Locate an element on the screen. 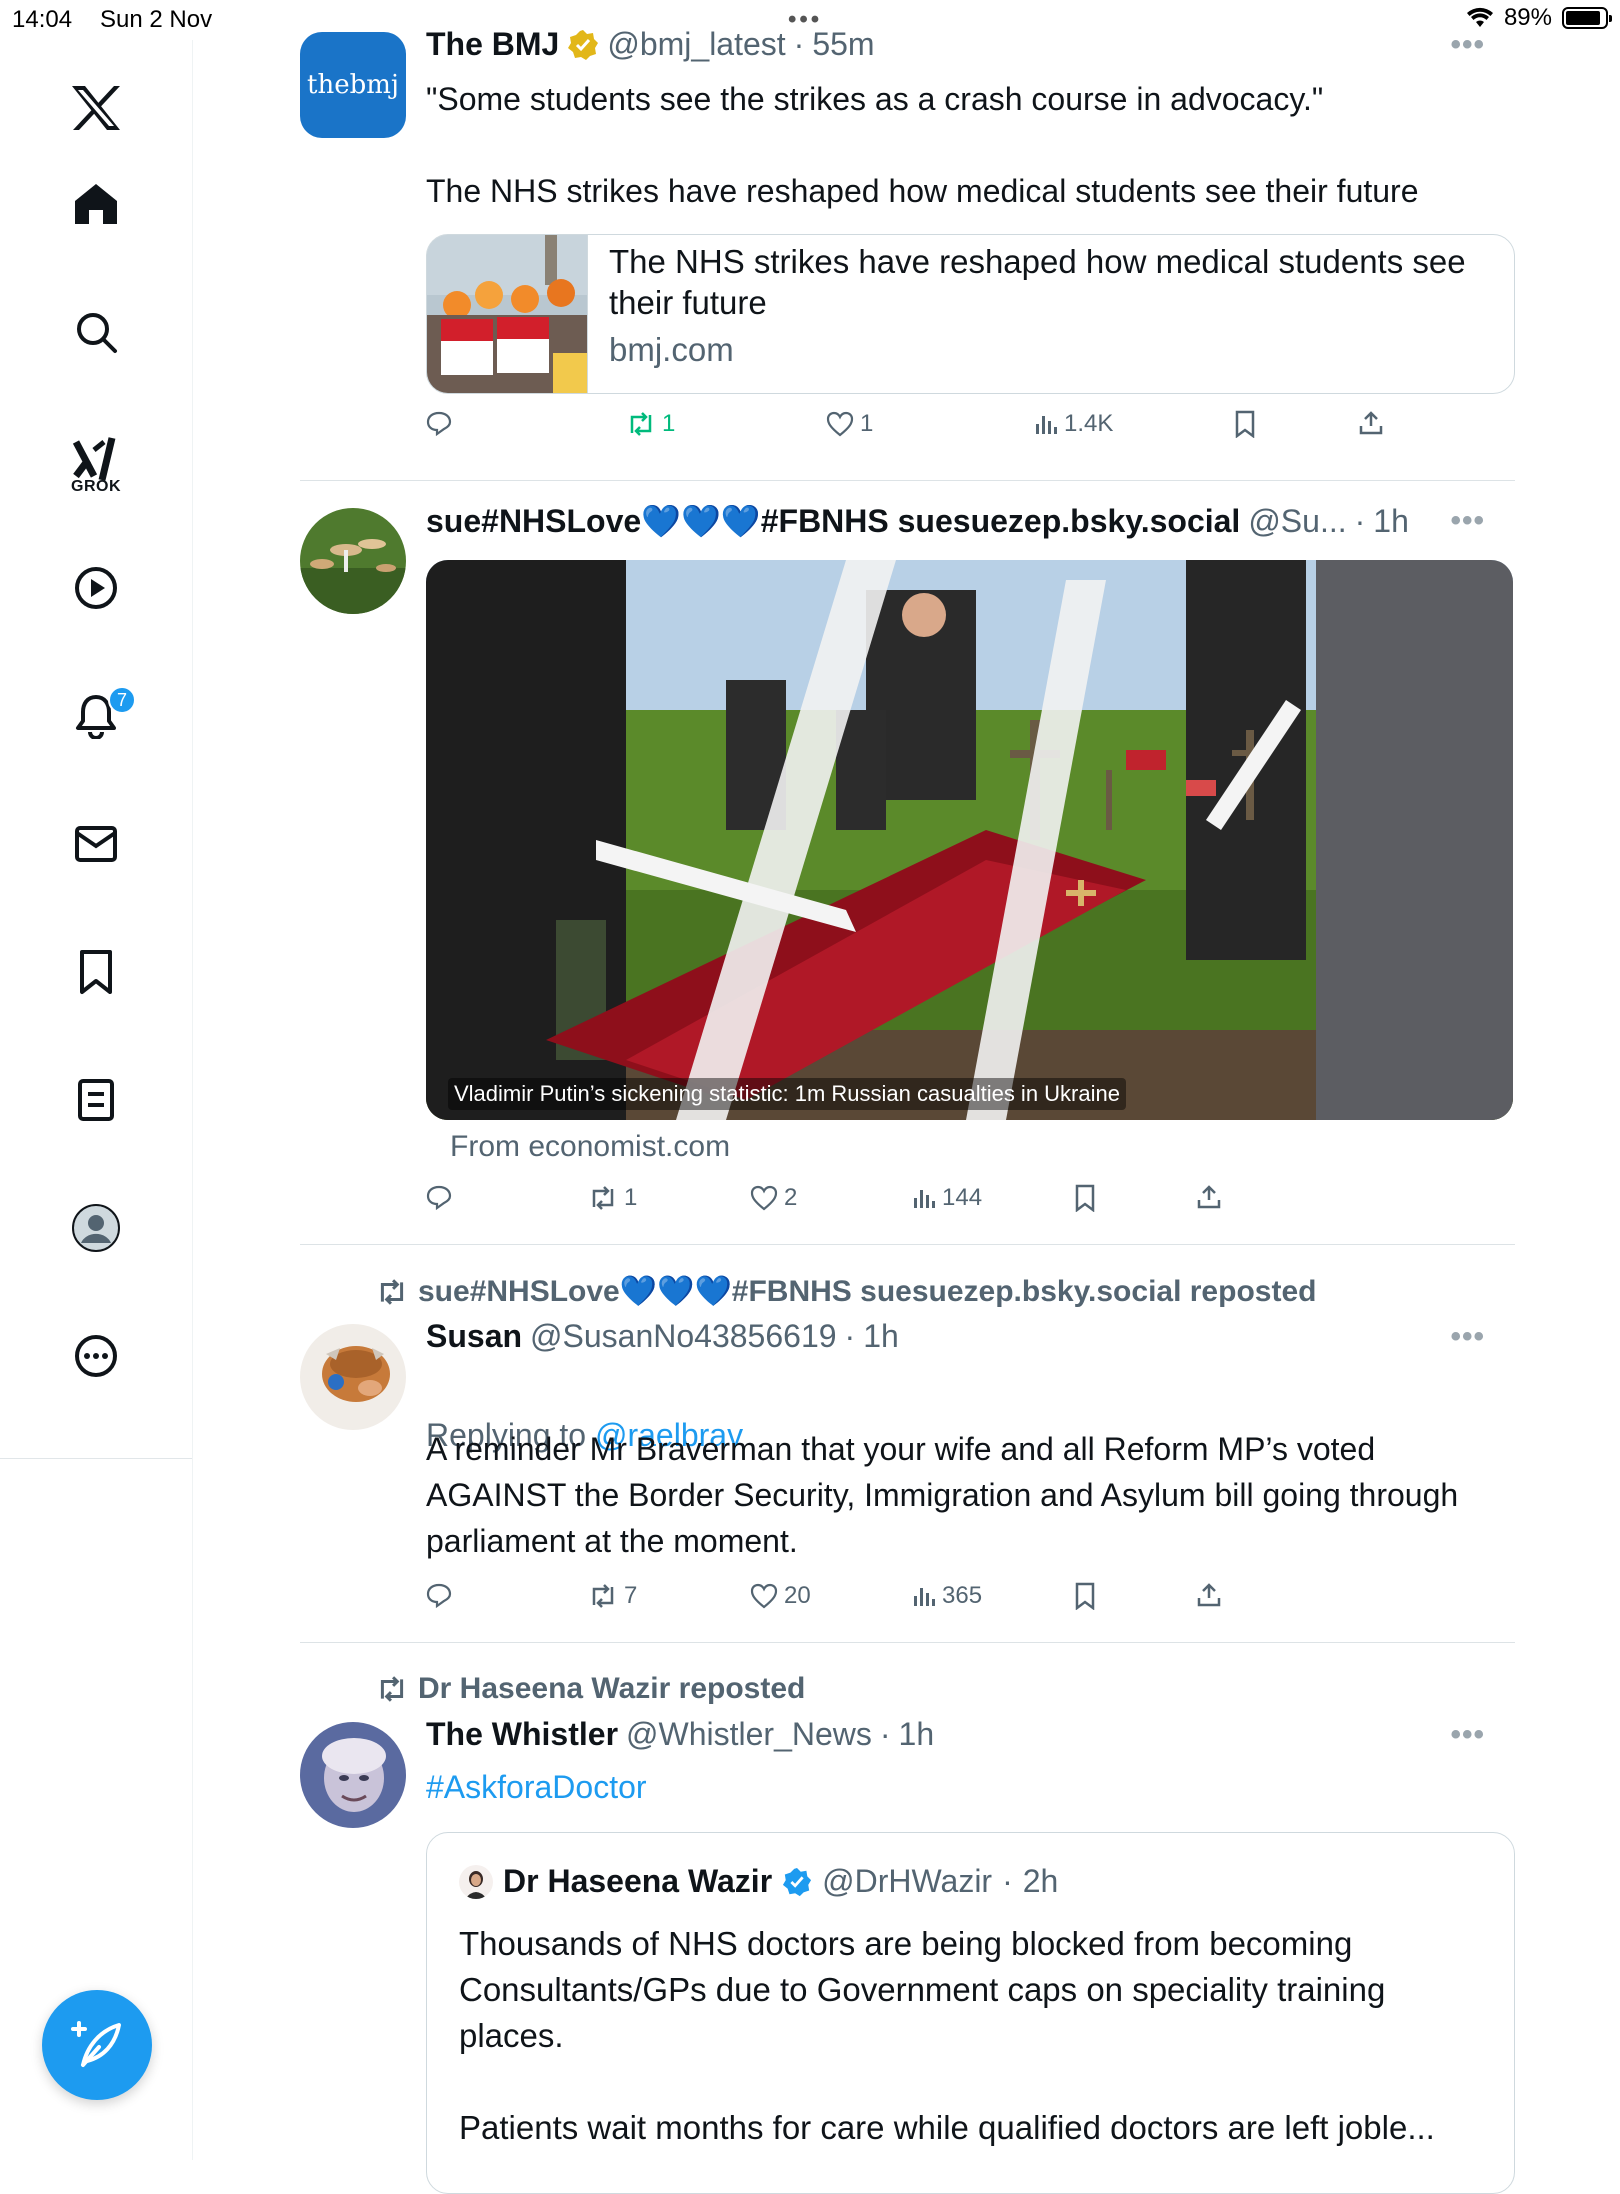  profile-icon is located at coordinates (96, 1228).